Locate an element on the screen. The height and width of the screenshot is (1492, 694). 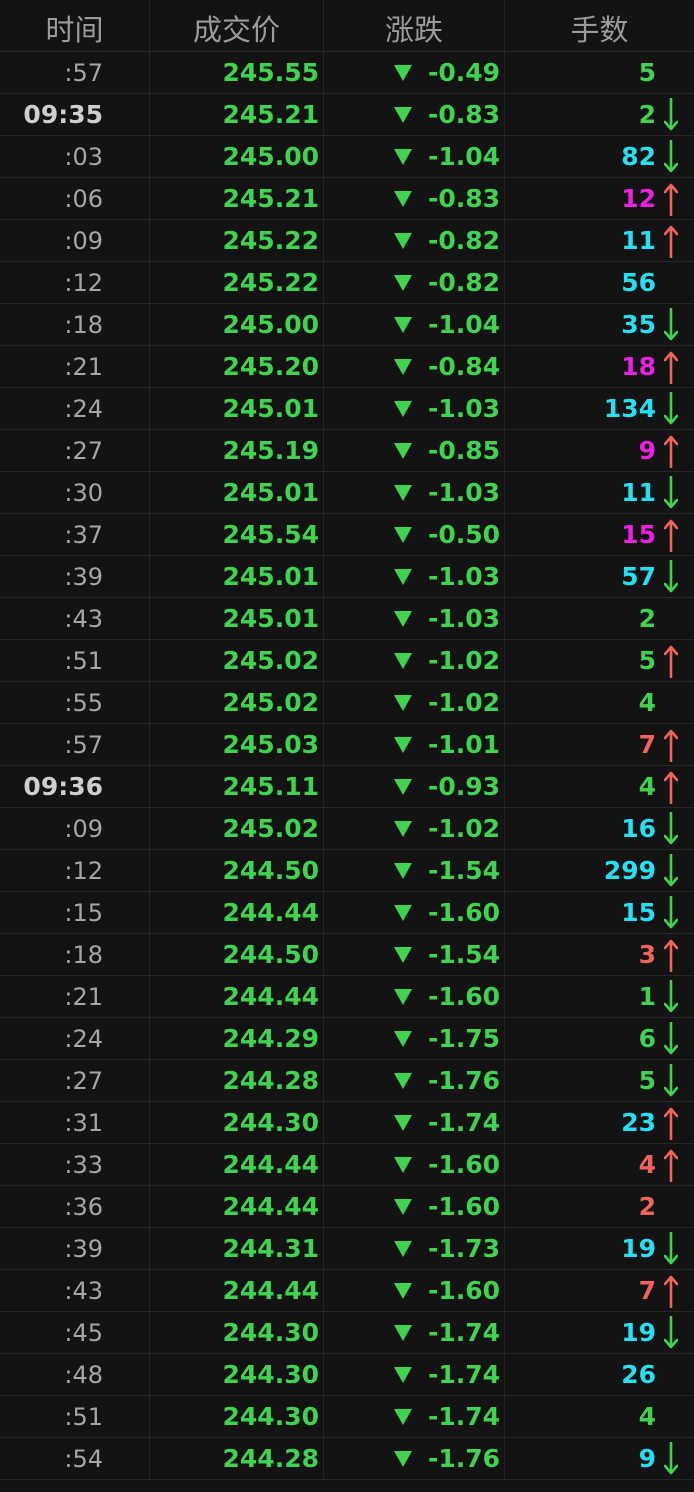
table-row: :18 245.00 -1.04 35 is located at coordinates (347, 325).